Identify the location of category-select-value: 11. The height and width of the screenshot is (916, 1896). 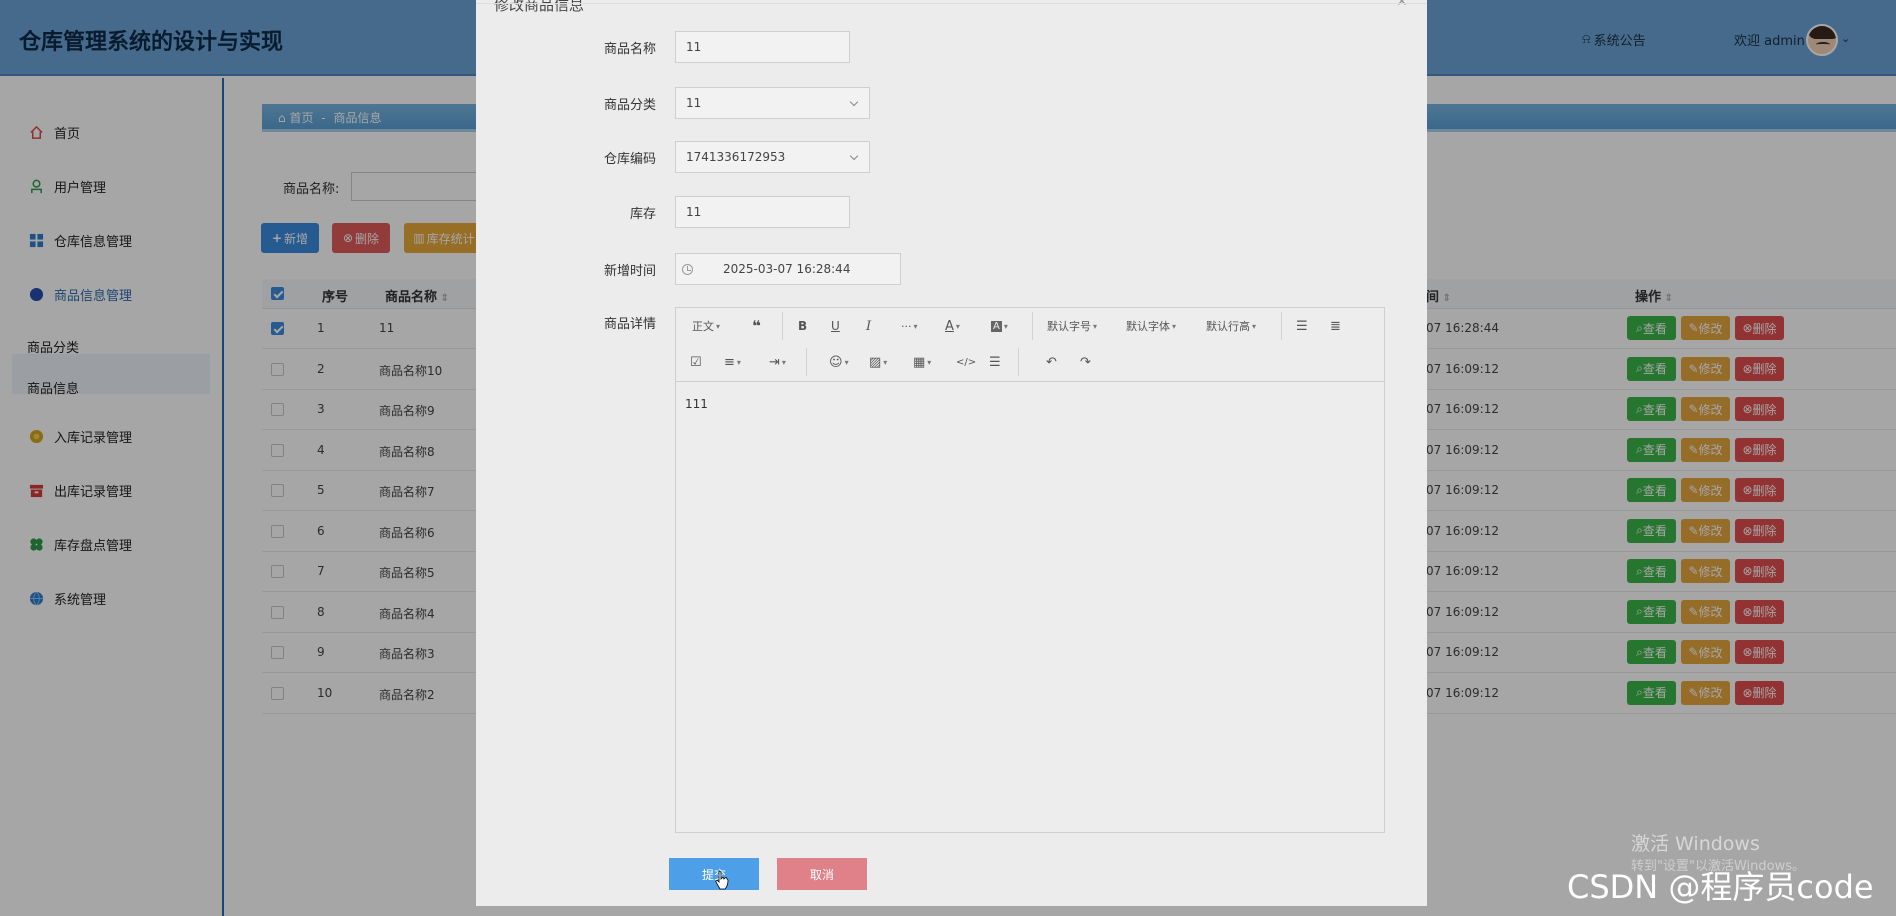
(694, 103).